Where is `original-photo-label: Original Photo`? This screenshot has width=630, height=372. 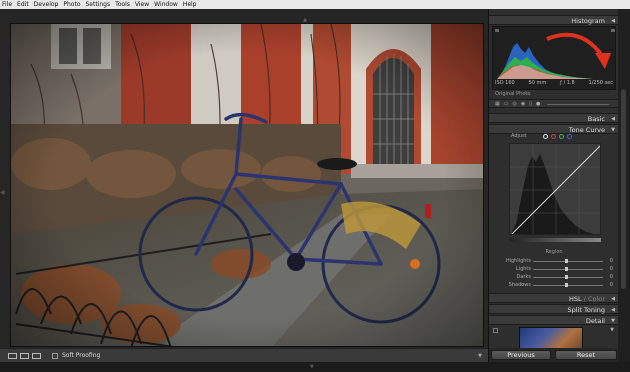
original-photo-label: Original Photo is located at coordinates (513, 94).